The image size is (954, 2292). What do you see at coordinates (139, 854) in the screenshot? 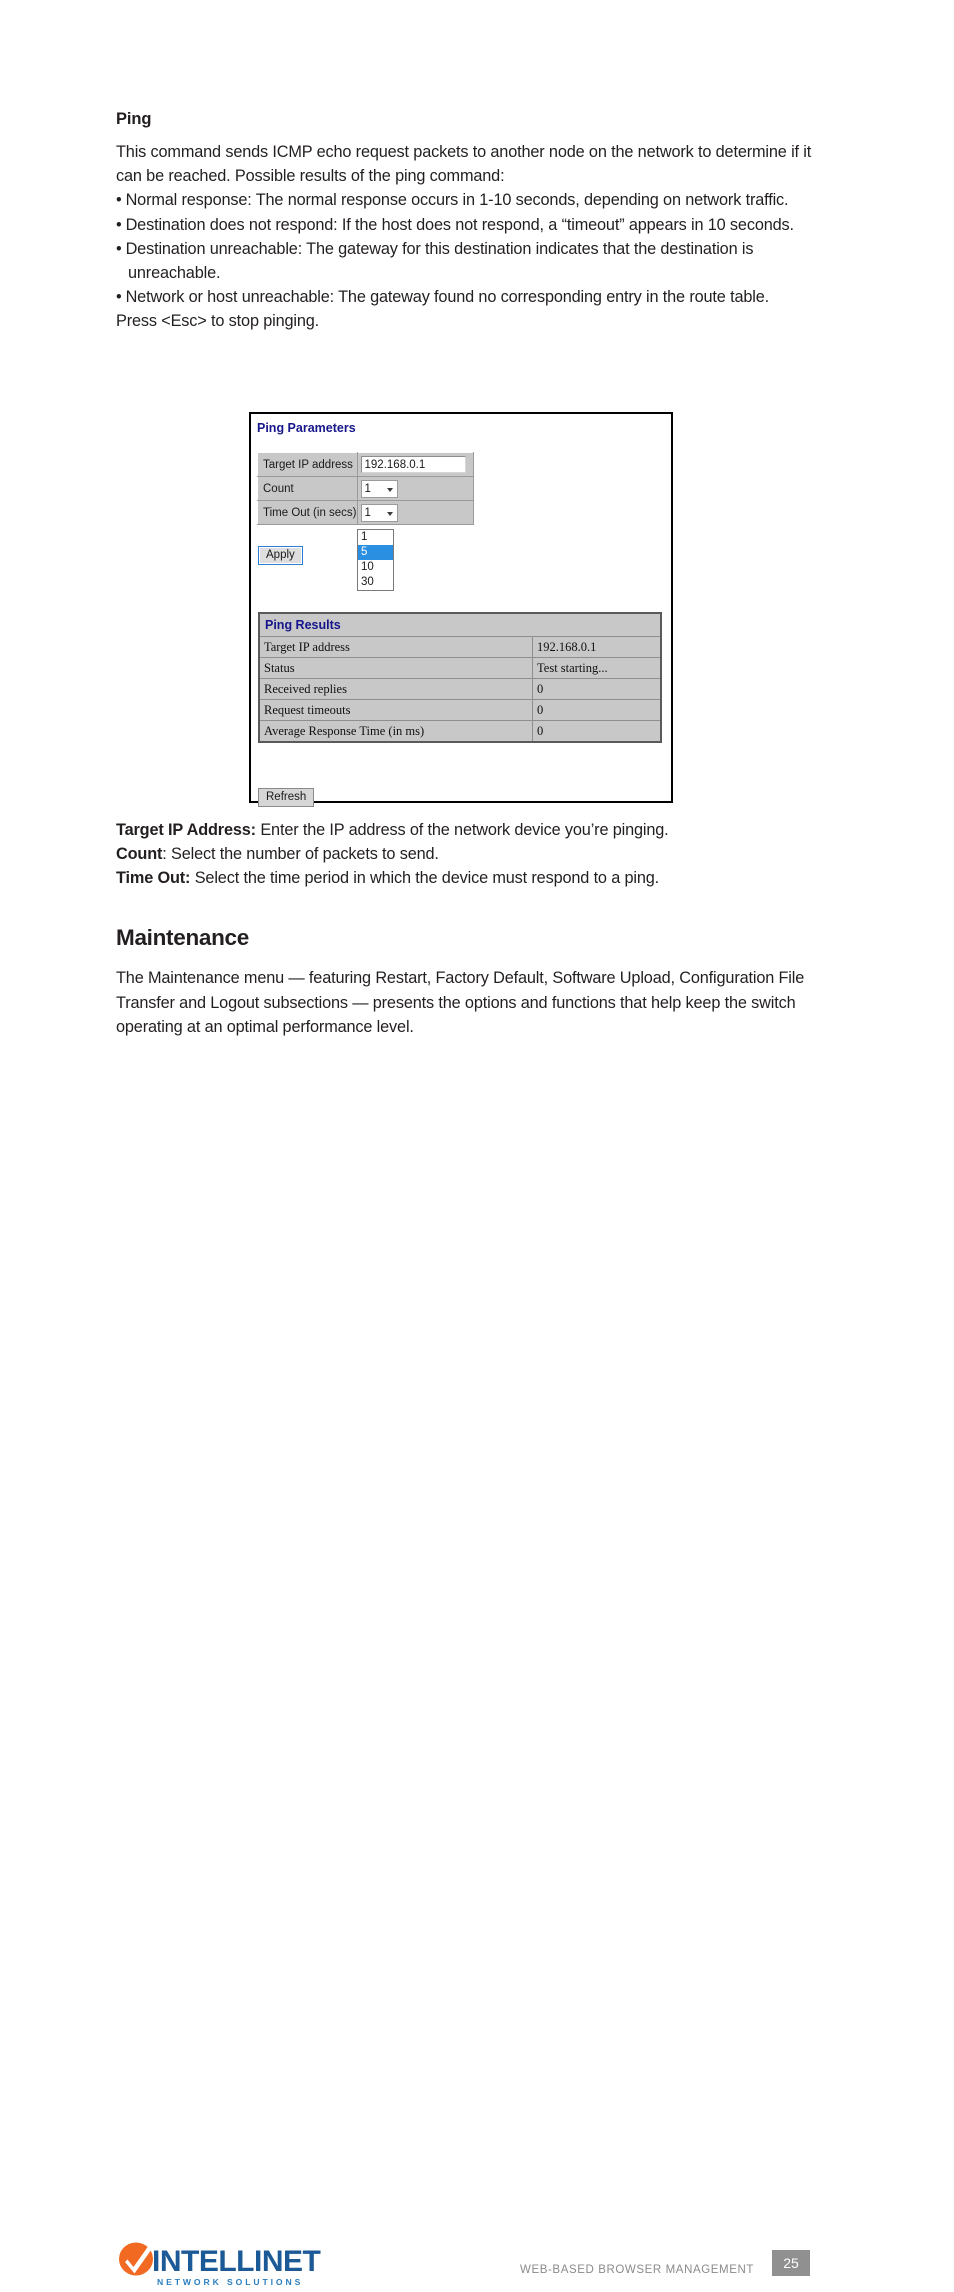
I see `definition-term: Count` at bounding box center [139, 854].